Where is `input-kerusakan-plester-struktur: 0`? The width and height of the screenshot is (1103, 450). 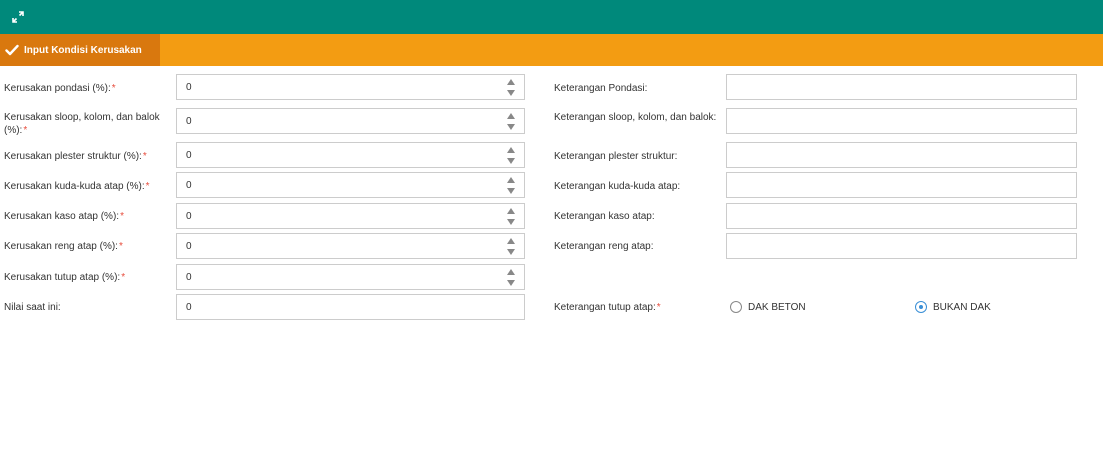 input-kerusakan-plester-struktur: 0 is located at coordinates (350, 155).